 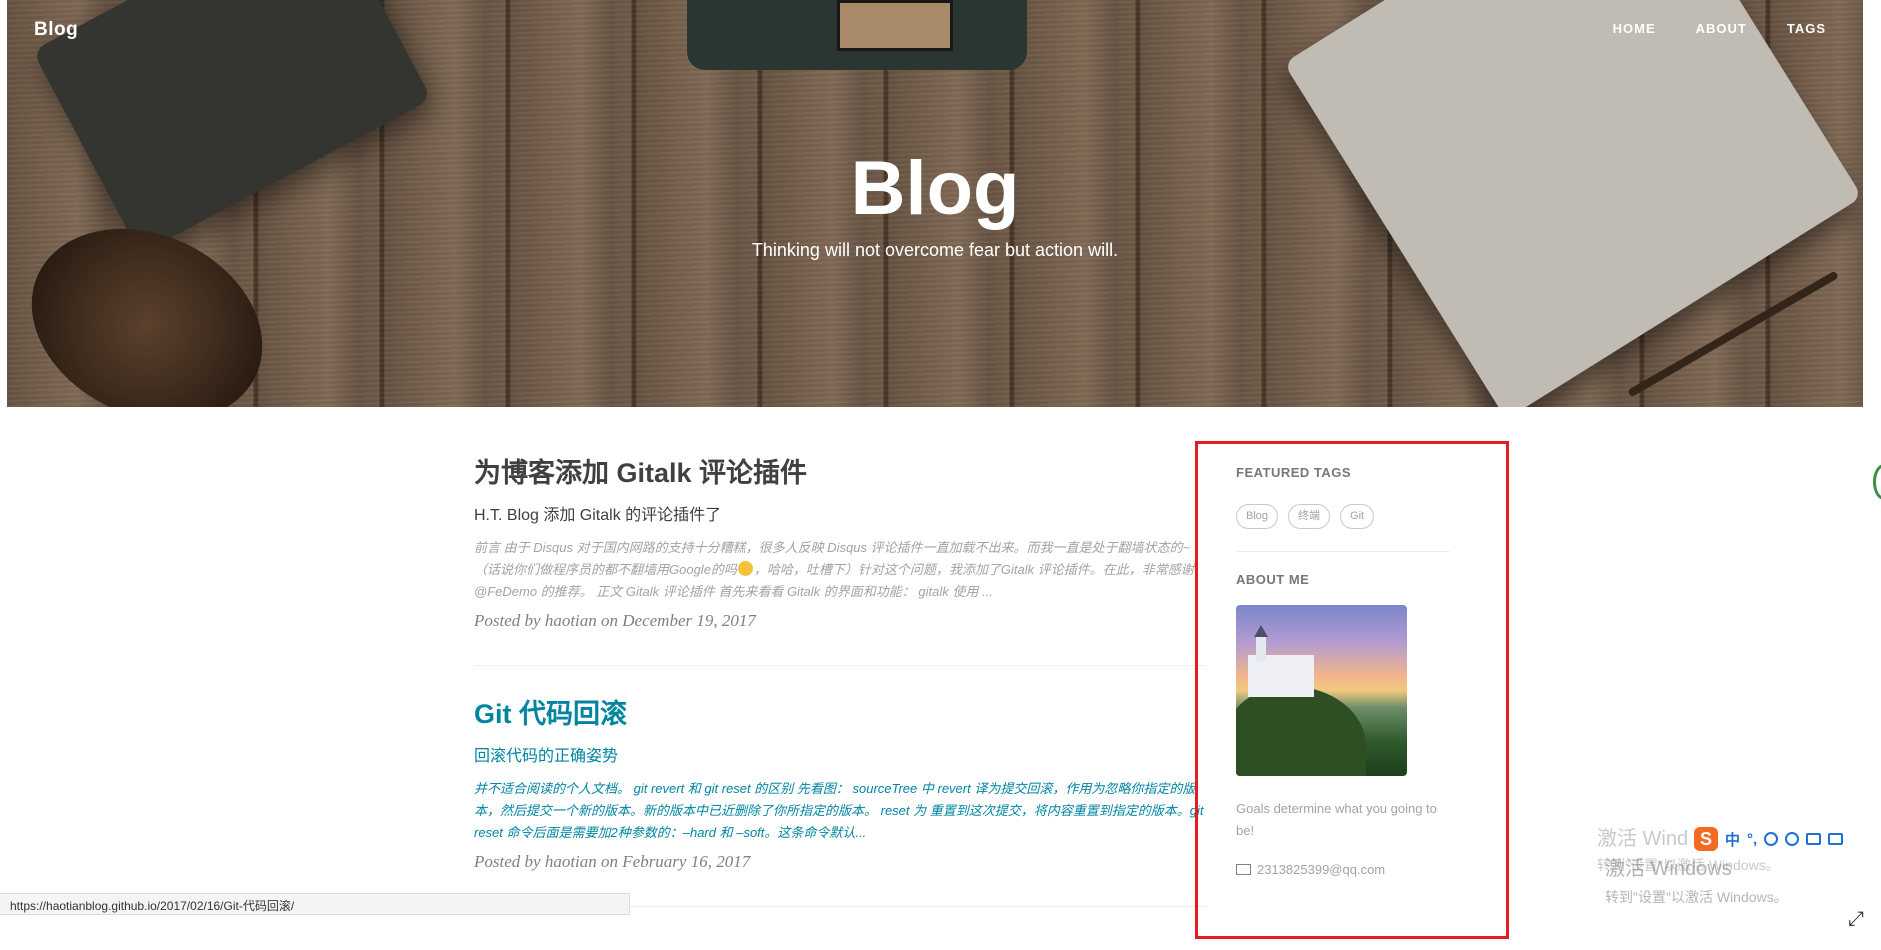 I want to click on email-link: 2313825399@qq.com, so click(x=1343, y=869).